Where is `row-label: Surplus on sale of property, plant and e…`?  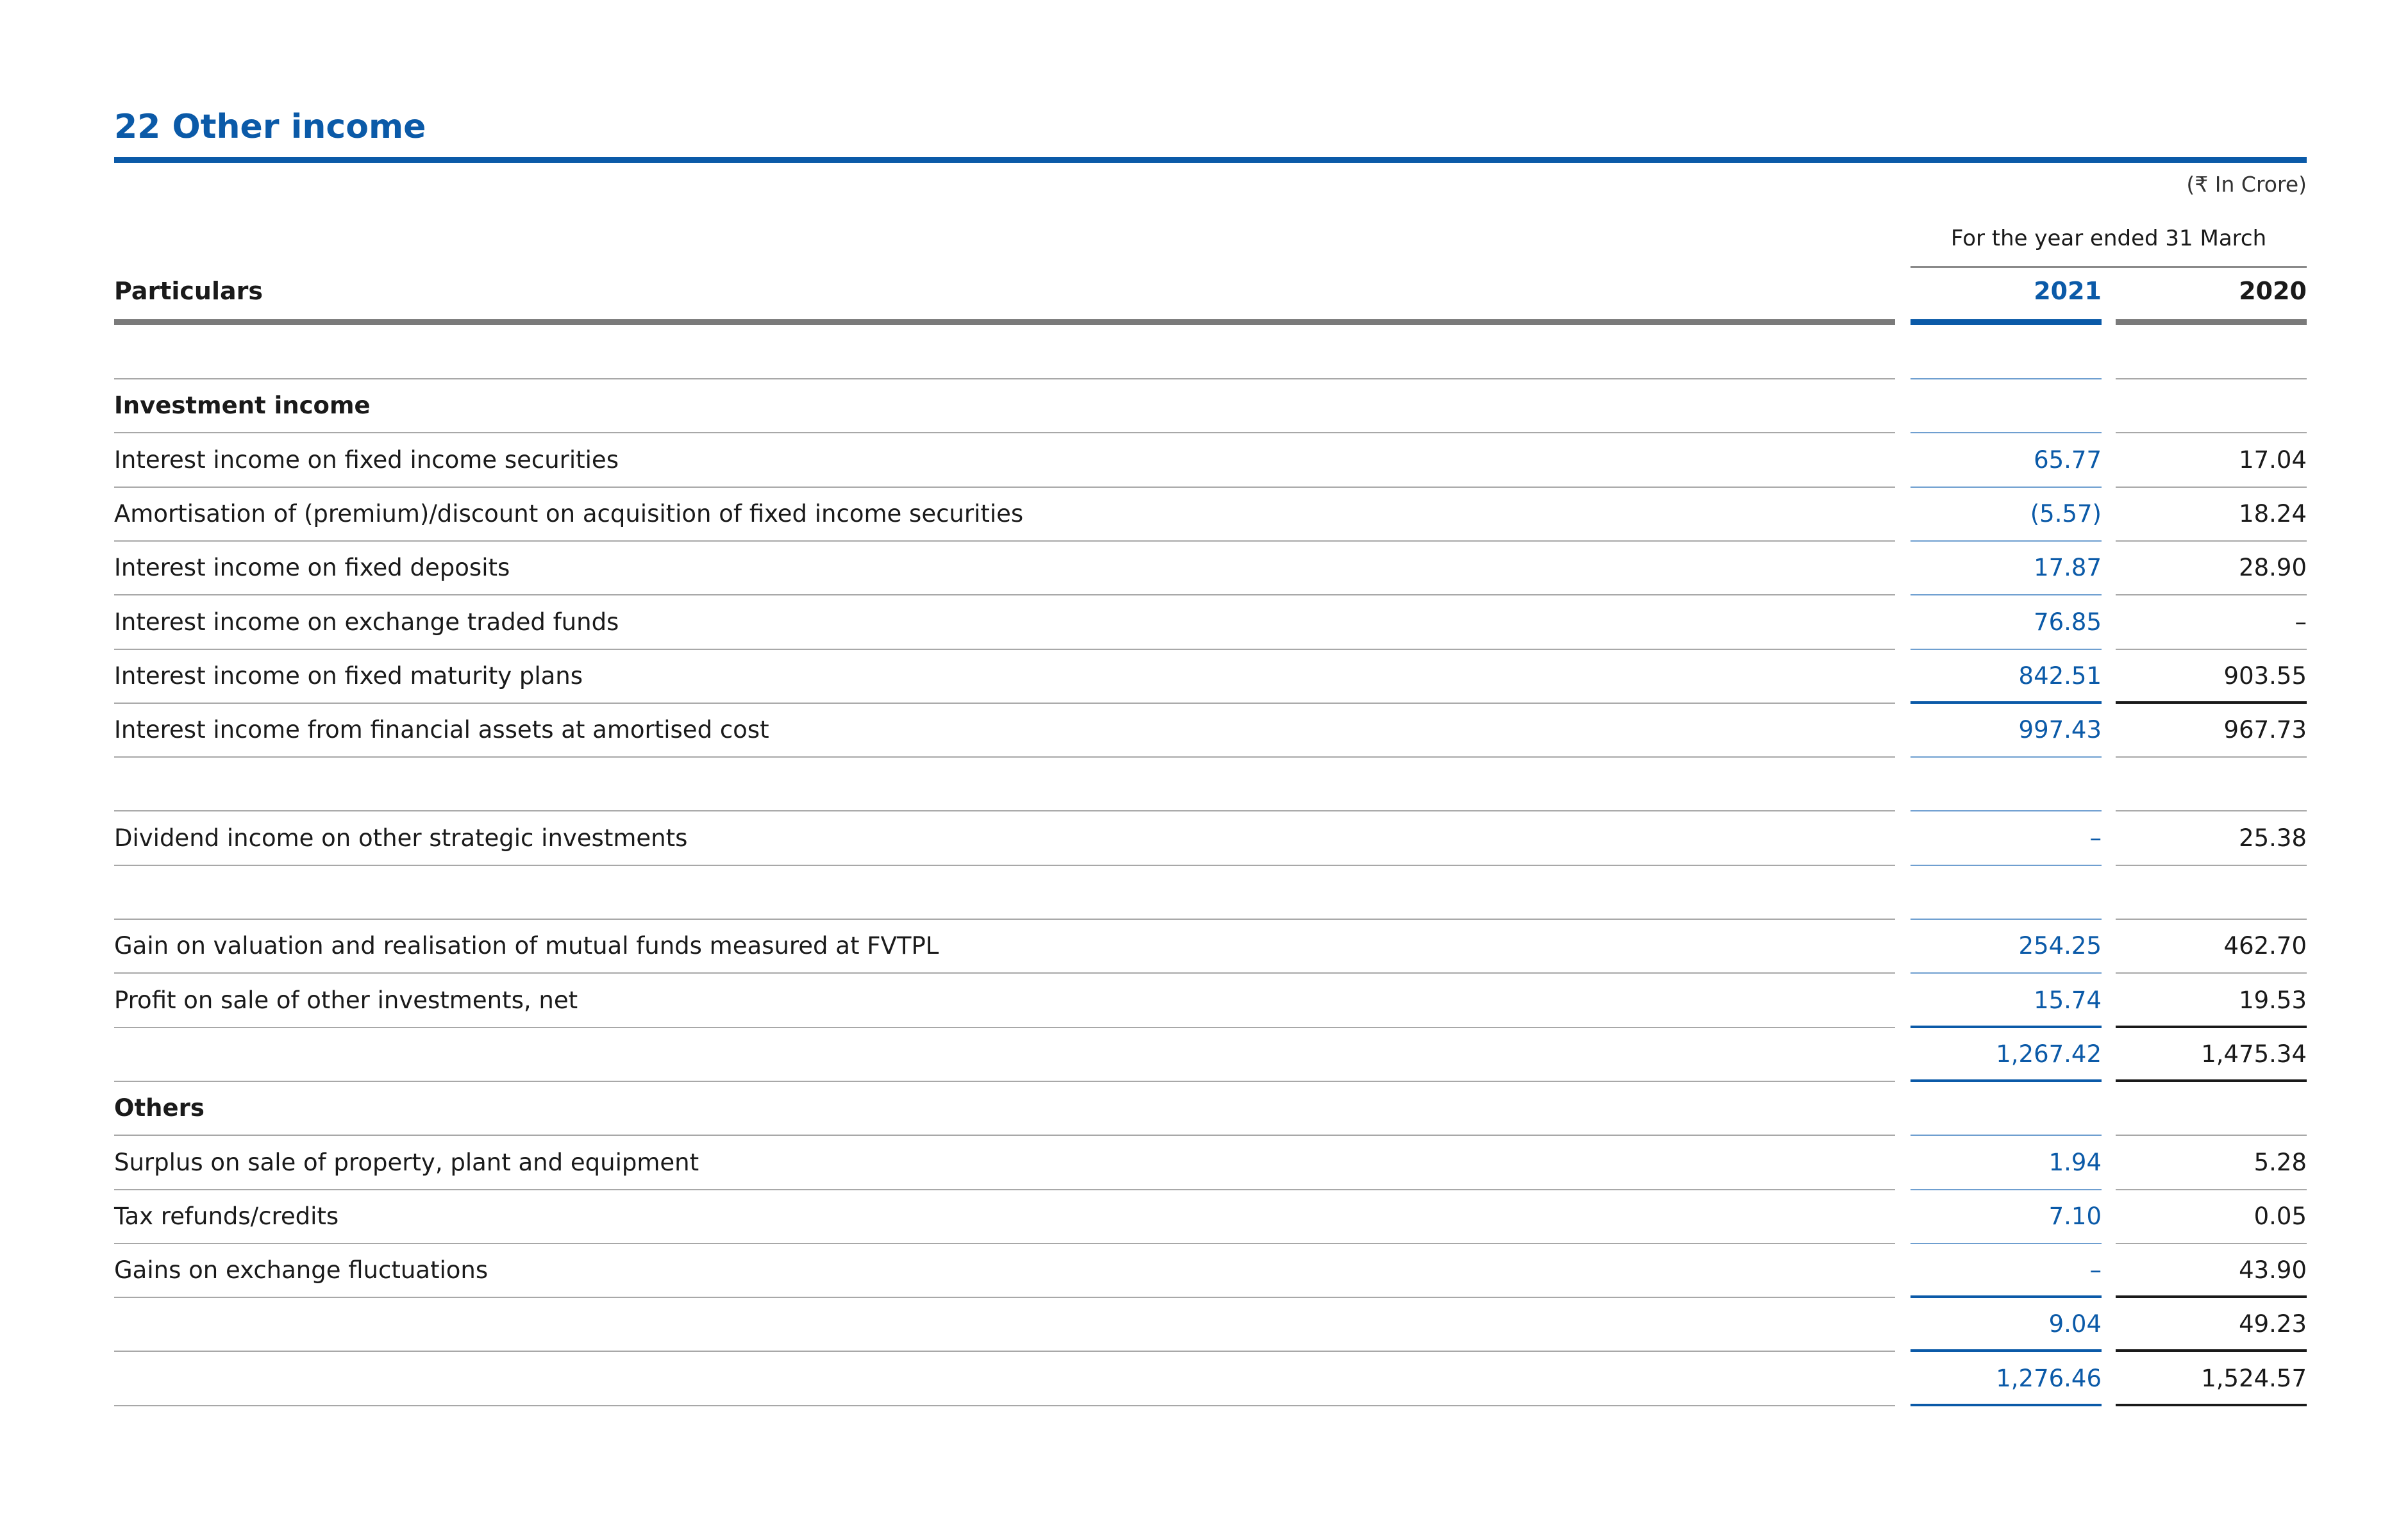 row-label: Surplus on sale of property, plant and e… is located at coordinates (406, 1162).